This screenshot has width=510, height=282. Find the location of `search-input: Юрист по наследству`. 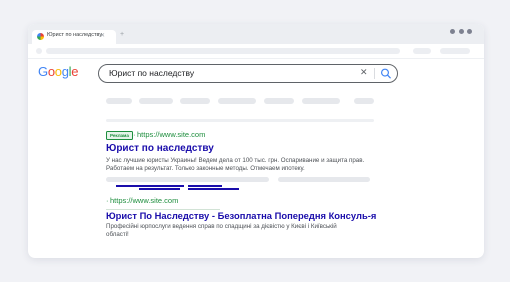

search-input: Юрист по наследству is located at coordinates (151, 73).